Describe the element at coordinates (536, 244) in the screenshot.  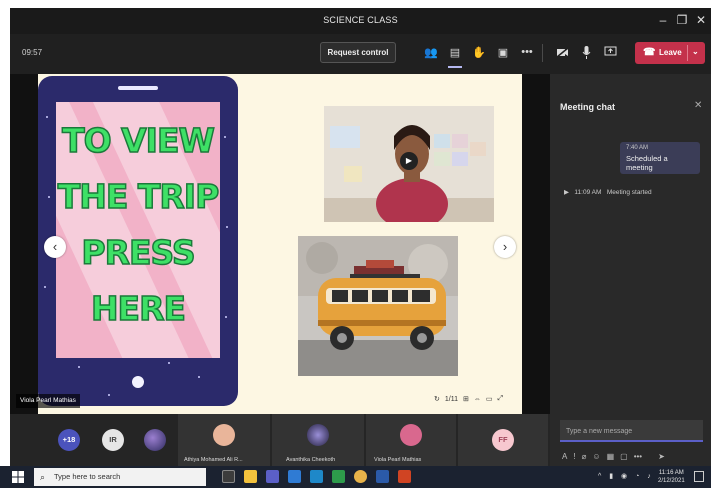
I see `stage-margin-right` at that location.